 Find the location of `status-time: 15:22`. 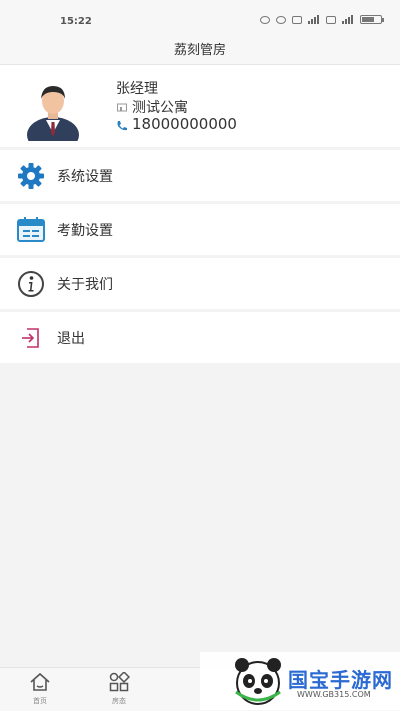

status-time: 15:22 is located at coordinates (76, 21).